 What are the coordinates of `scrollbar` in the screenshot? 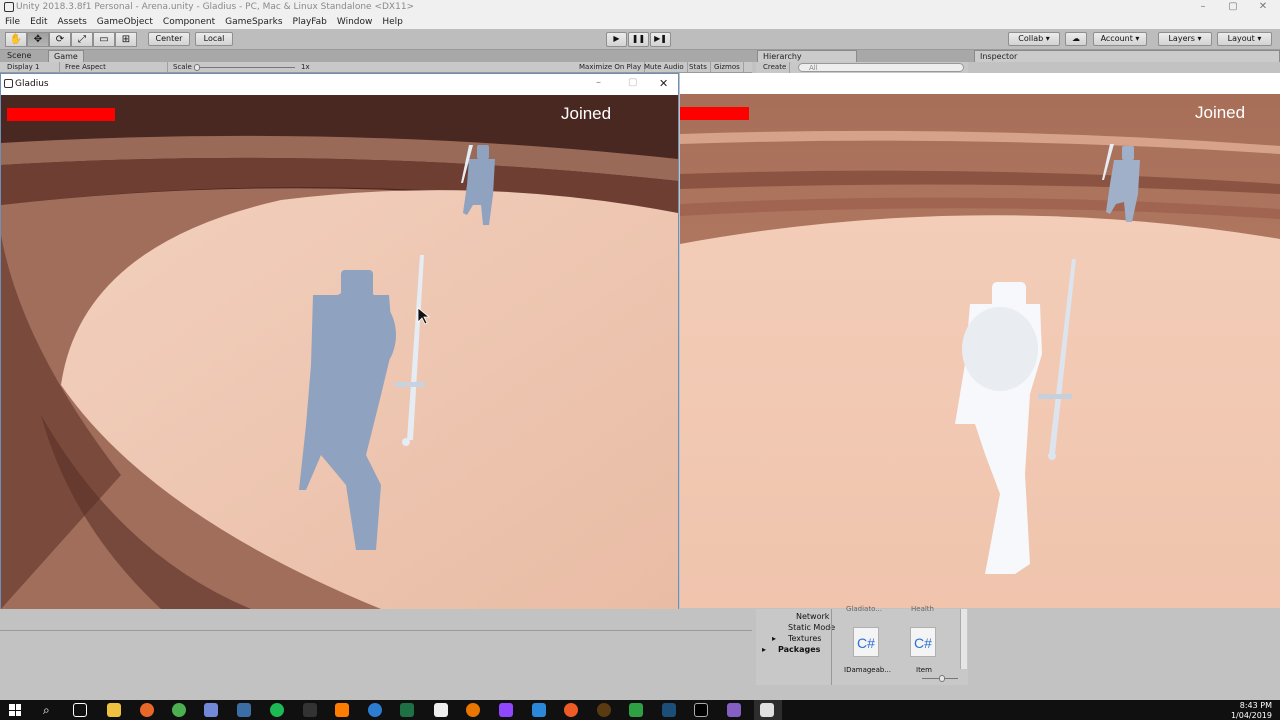 It's located at (963, 639).